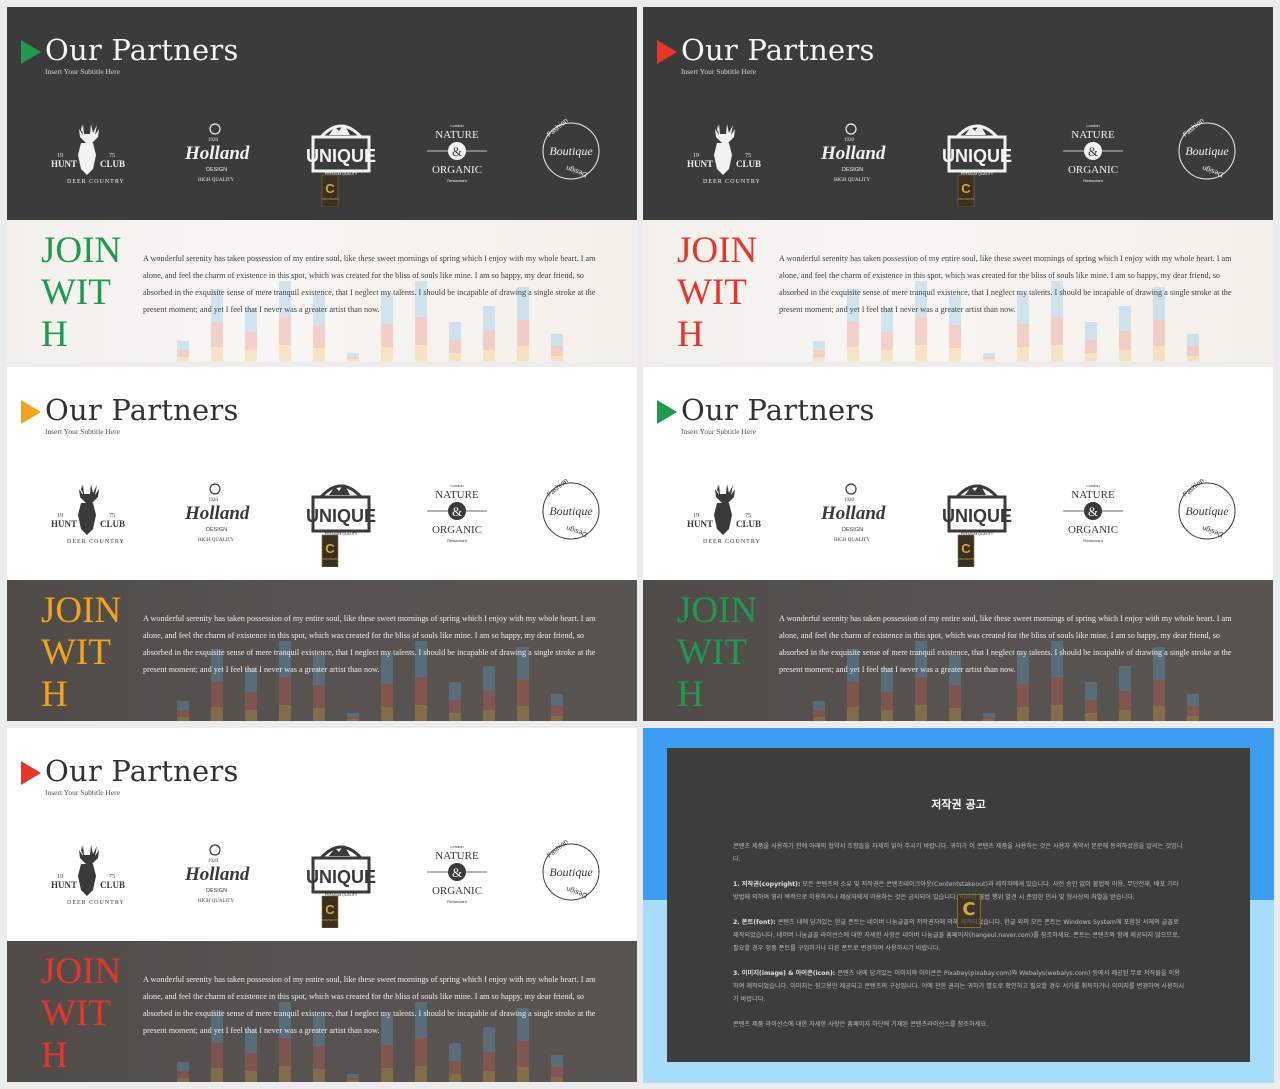  I want to click on boutique-logo: Fashion Boutique Design, so click(1207, 517).